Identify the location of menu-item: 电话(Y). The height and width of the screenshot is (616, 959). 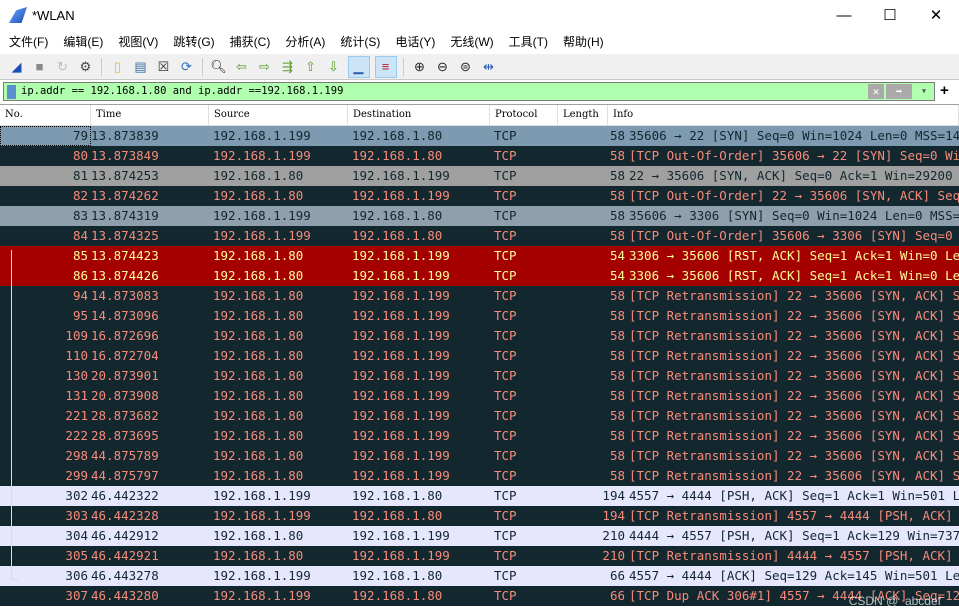
(410, 42).